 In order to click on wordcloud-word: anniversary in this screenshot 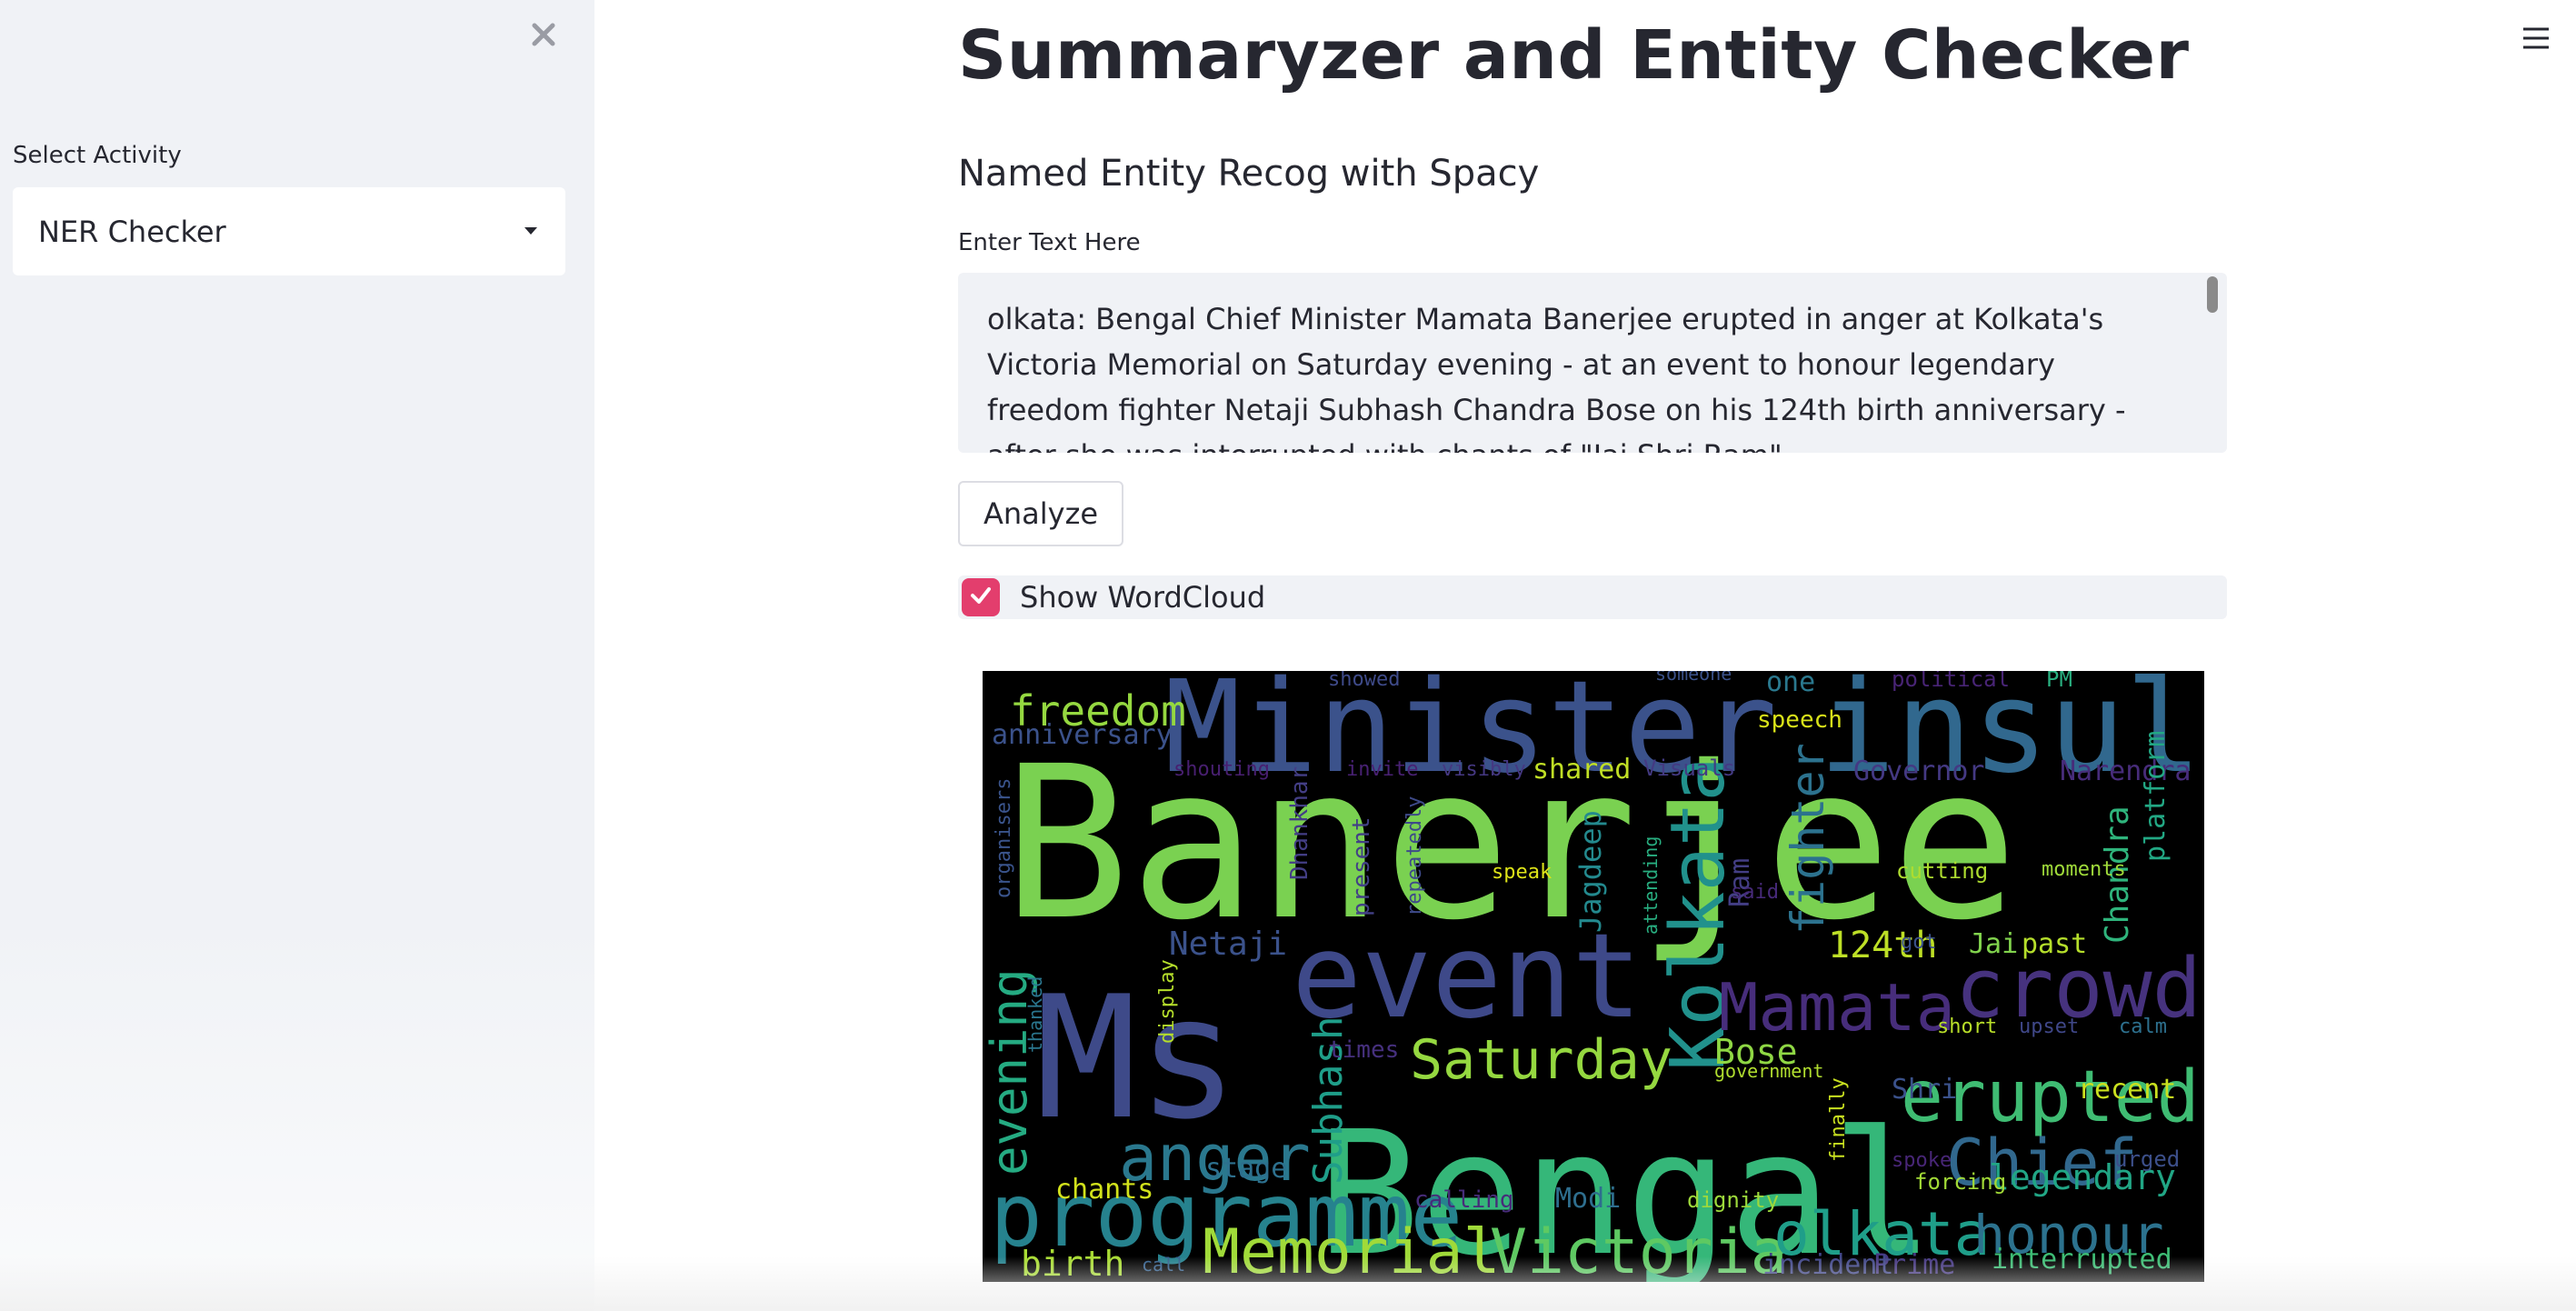, I will do `click(1082, 735)`.